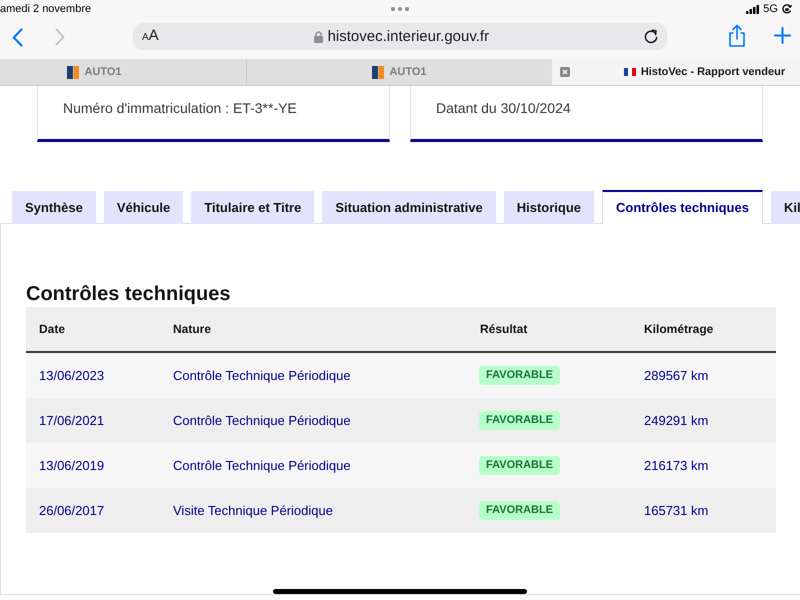 The image size is (800, 600). What do you see at coordinates (144, 207) in the screenshot?
I see `section-tab: Véhicule` at bounding box center [144, 207].